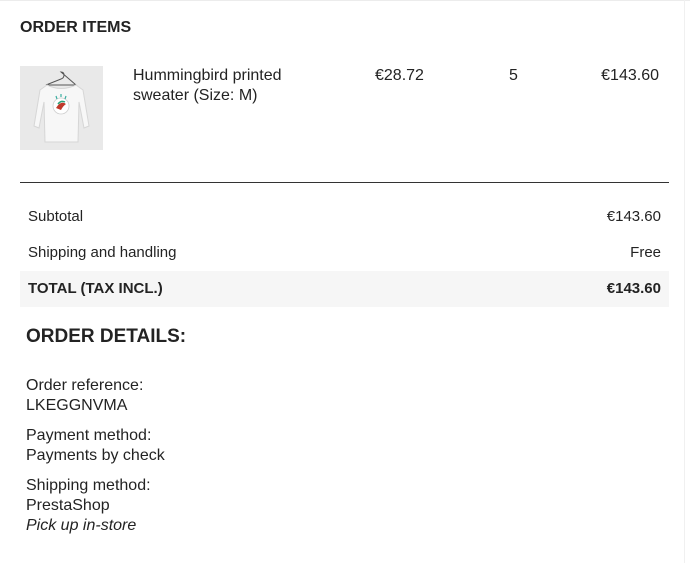  What do you see at coordinates (95, 288) in the screenshot?
I see `total-label: TOTAL (TAX INCL.)` at bounding box center [95, 288].